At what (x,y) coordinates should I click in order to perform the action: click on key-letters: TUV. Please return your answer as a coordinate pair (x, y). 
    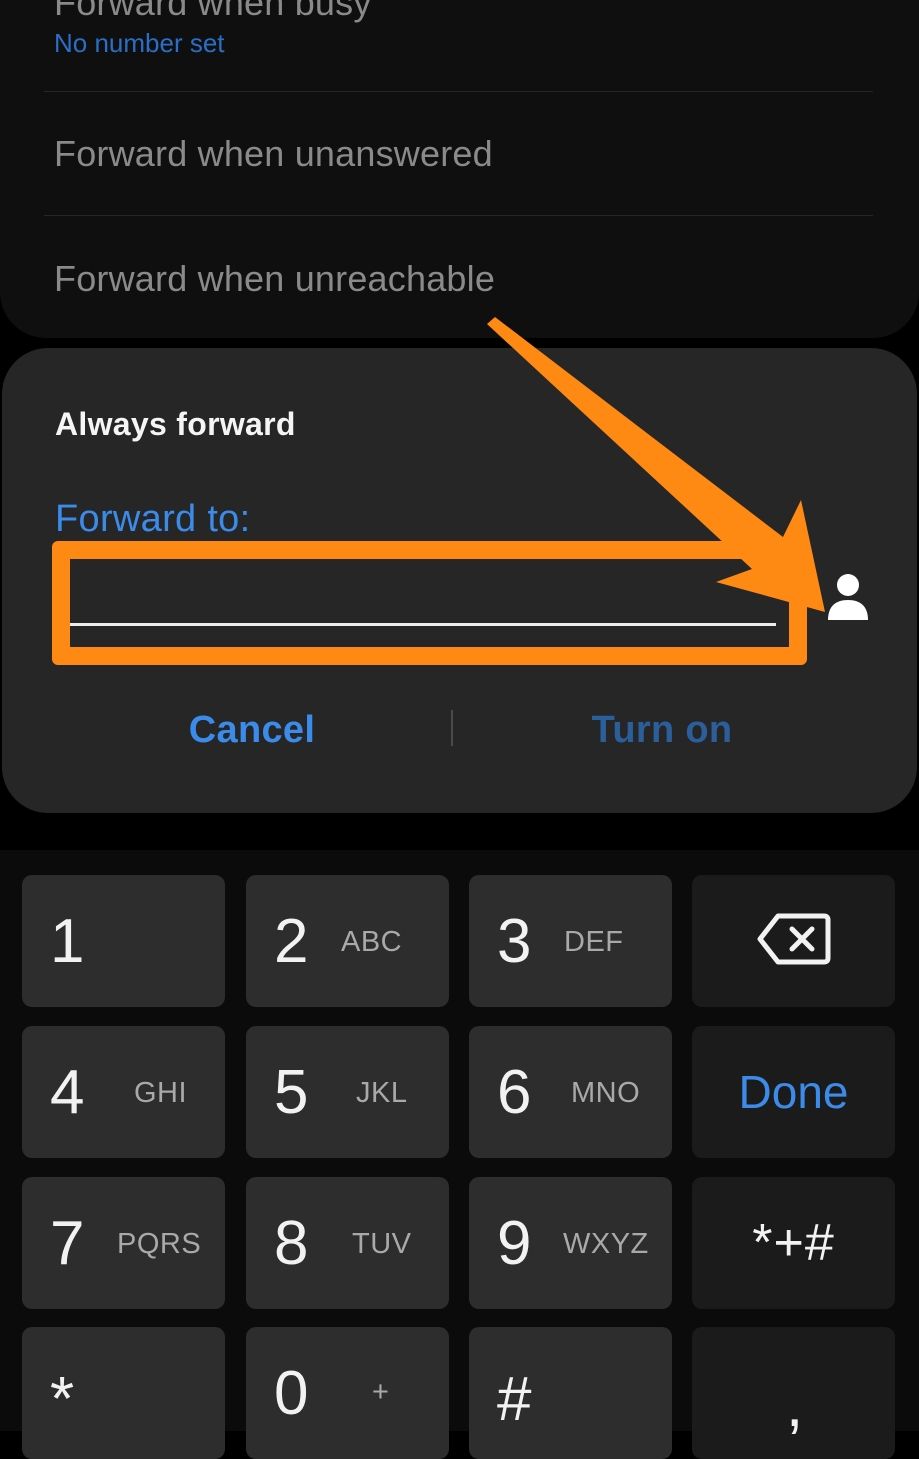
    Looking at the image, I should click on (382, 1244).